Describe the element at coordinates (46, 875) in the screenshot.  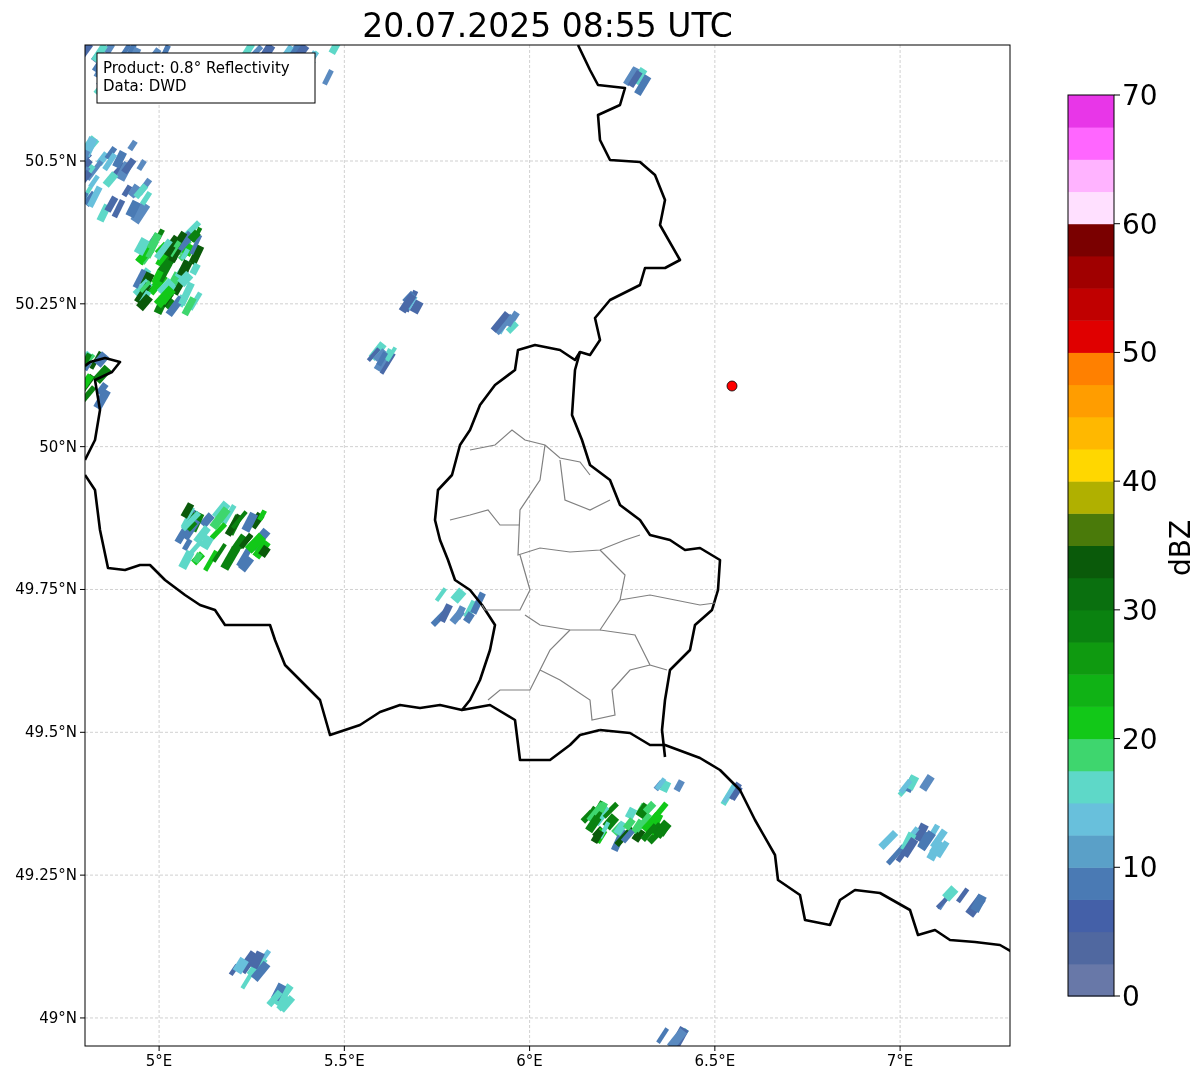
I see `axis-tick-label: 49.25°N` at that location.